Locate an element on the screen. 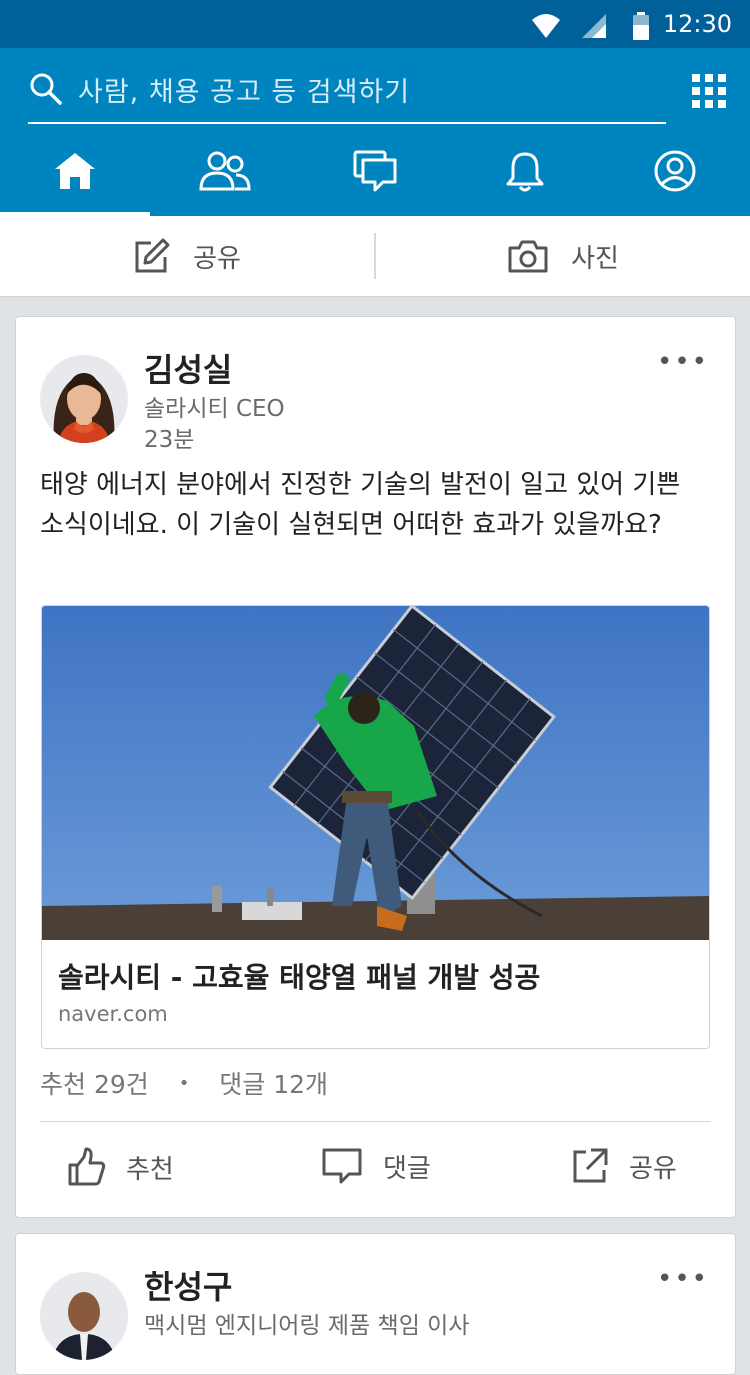 The width and height of the screenshot is (750, 1375). search-placeholder: 사람, 채용 공고 등 검색하기 is located at coordinates (244, 92).